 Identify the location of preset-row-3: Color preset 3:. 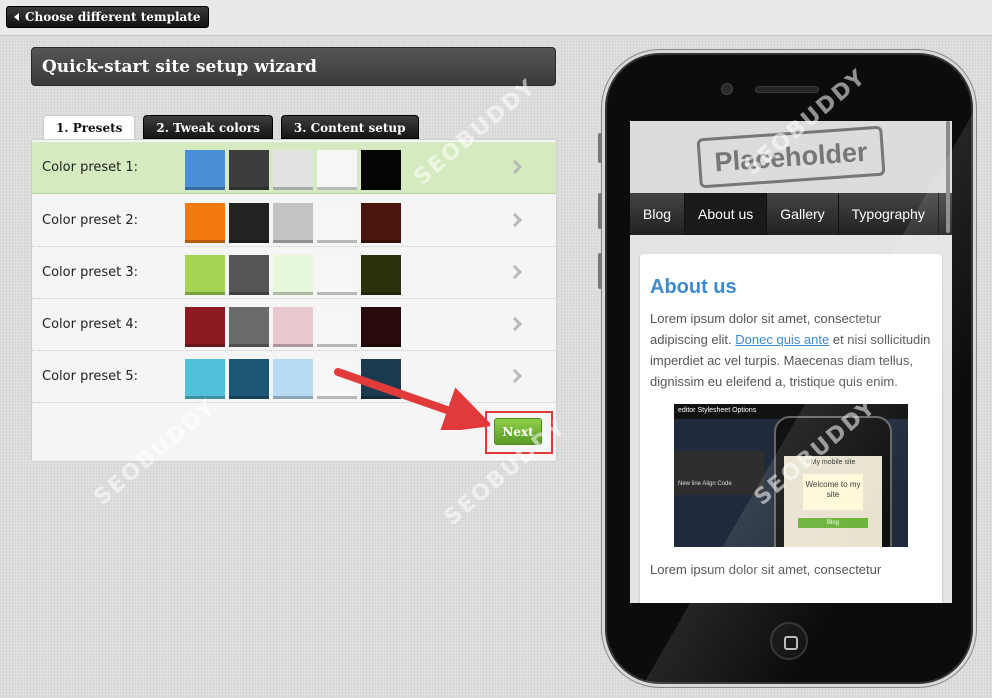
(294, 273).